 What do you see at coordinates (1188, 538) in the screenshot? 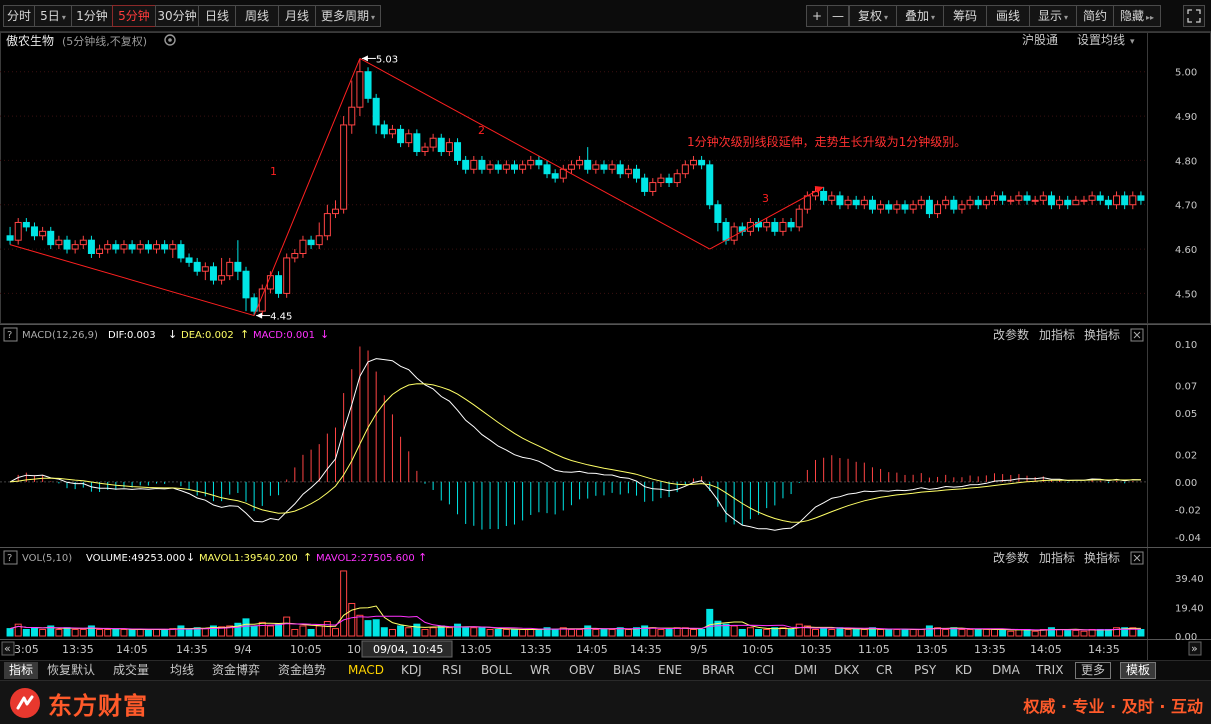
I see `macd-axis-label: -0.04` at bounding box center [1188, 538].